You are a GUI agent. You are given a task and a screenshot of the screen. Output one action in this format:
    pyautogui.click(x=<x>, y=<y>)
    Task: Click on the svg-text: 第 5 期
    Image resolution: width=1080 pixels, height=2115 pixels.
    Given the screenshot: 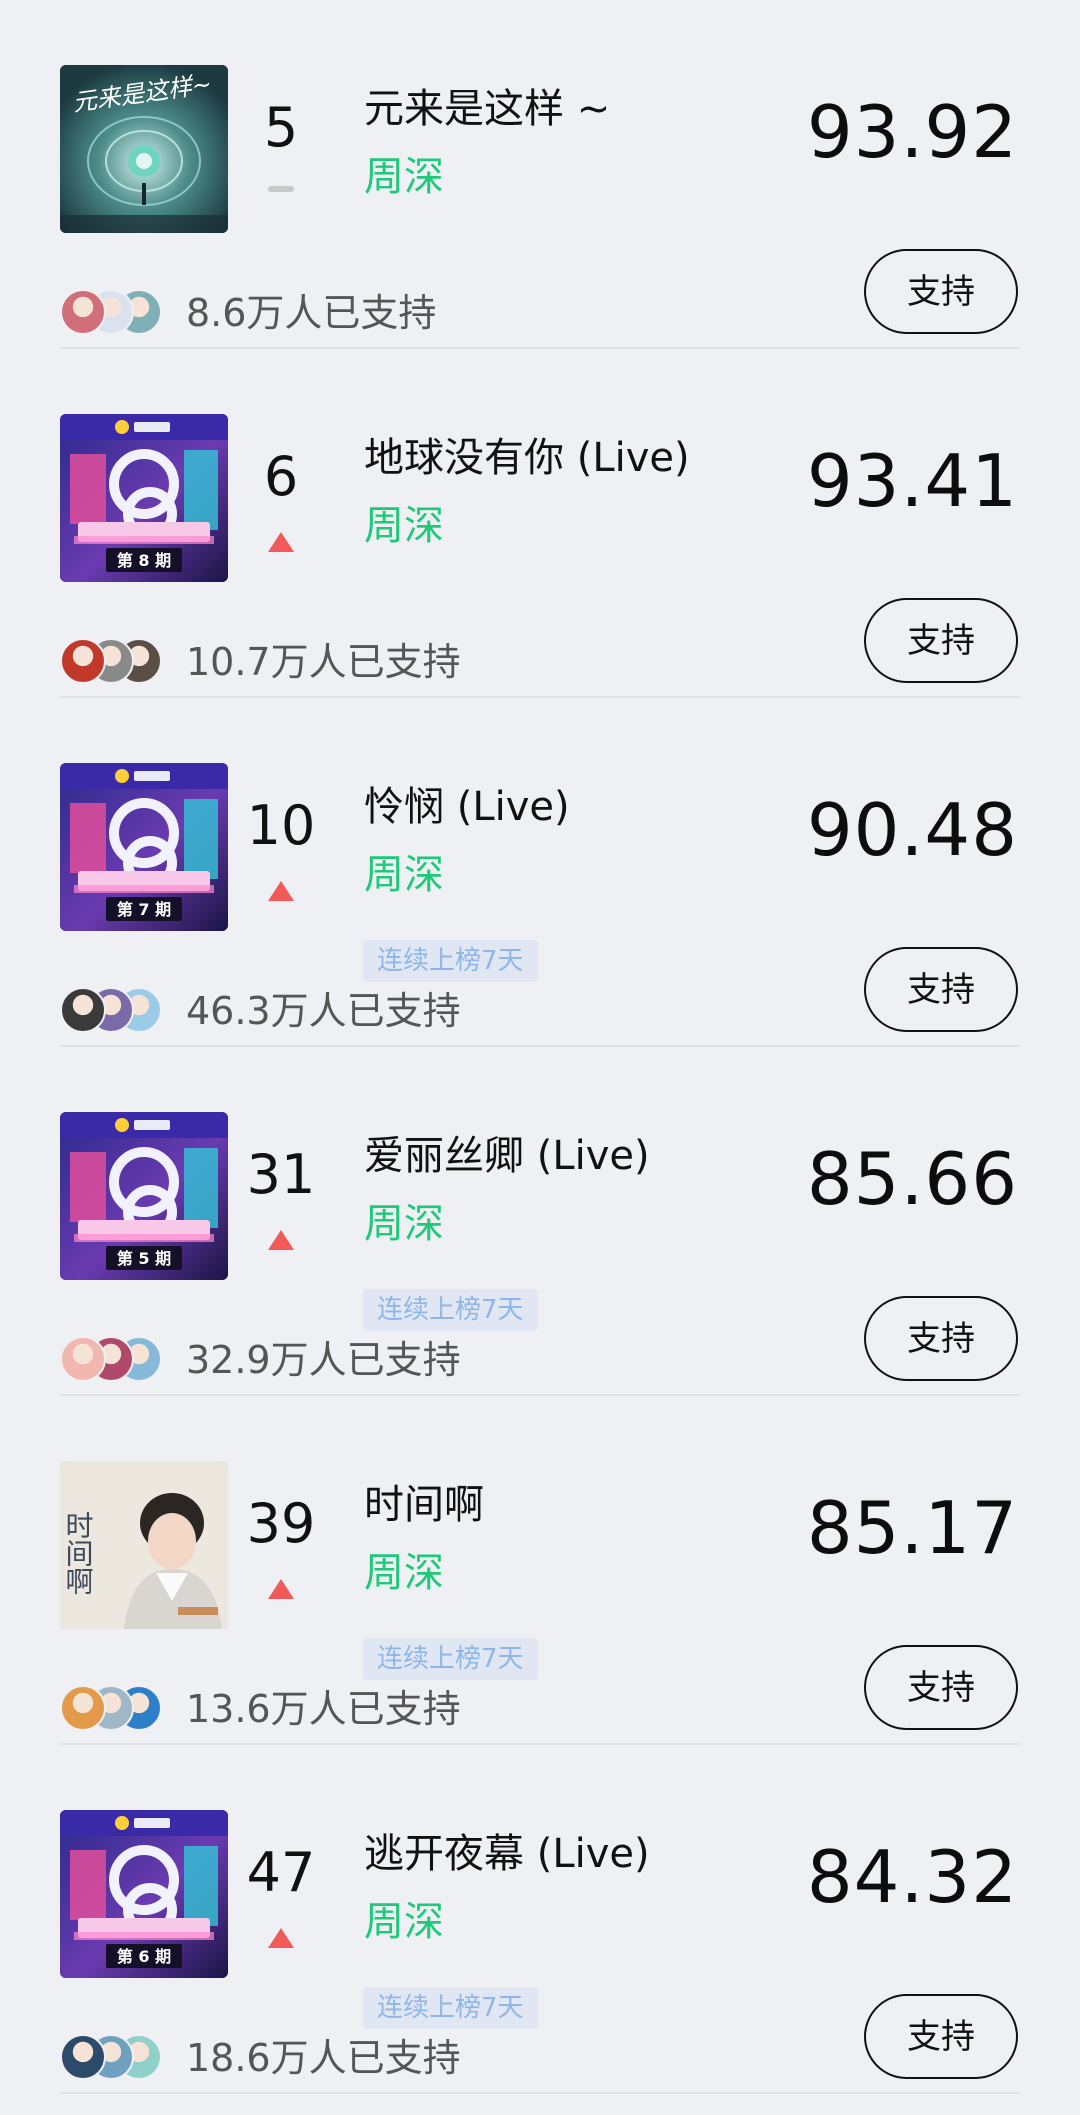 What is the action you would take?
    pyautogui.click(x=144, y=1258)
    